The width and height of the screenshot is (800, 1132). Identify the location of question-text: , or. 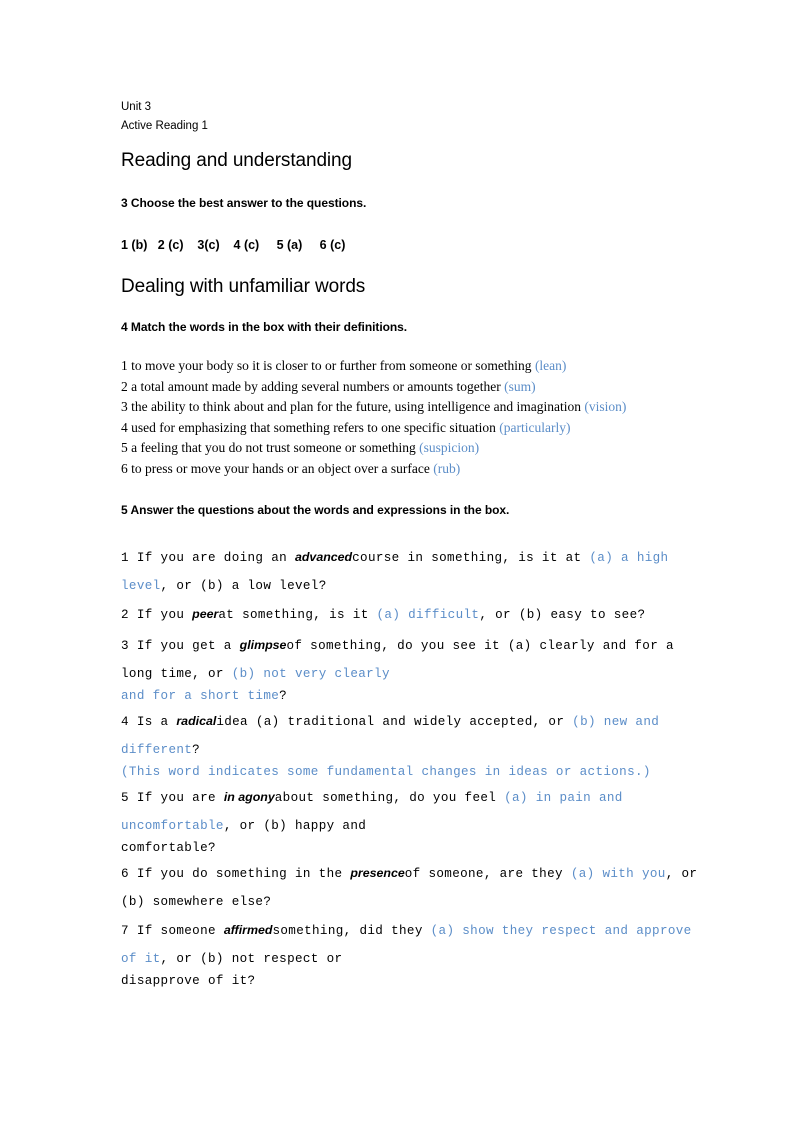
(681, 873).